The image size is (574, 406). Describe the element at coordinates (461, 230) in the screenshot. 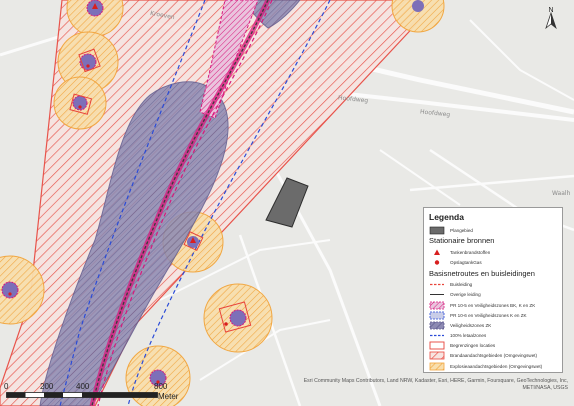

I see `legend-label: Plangebied` at that location.